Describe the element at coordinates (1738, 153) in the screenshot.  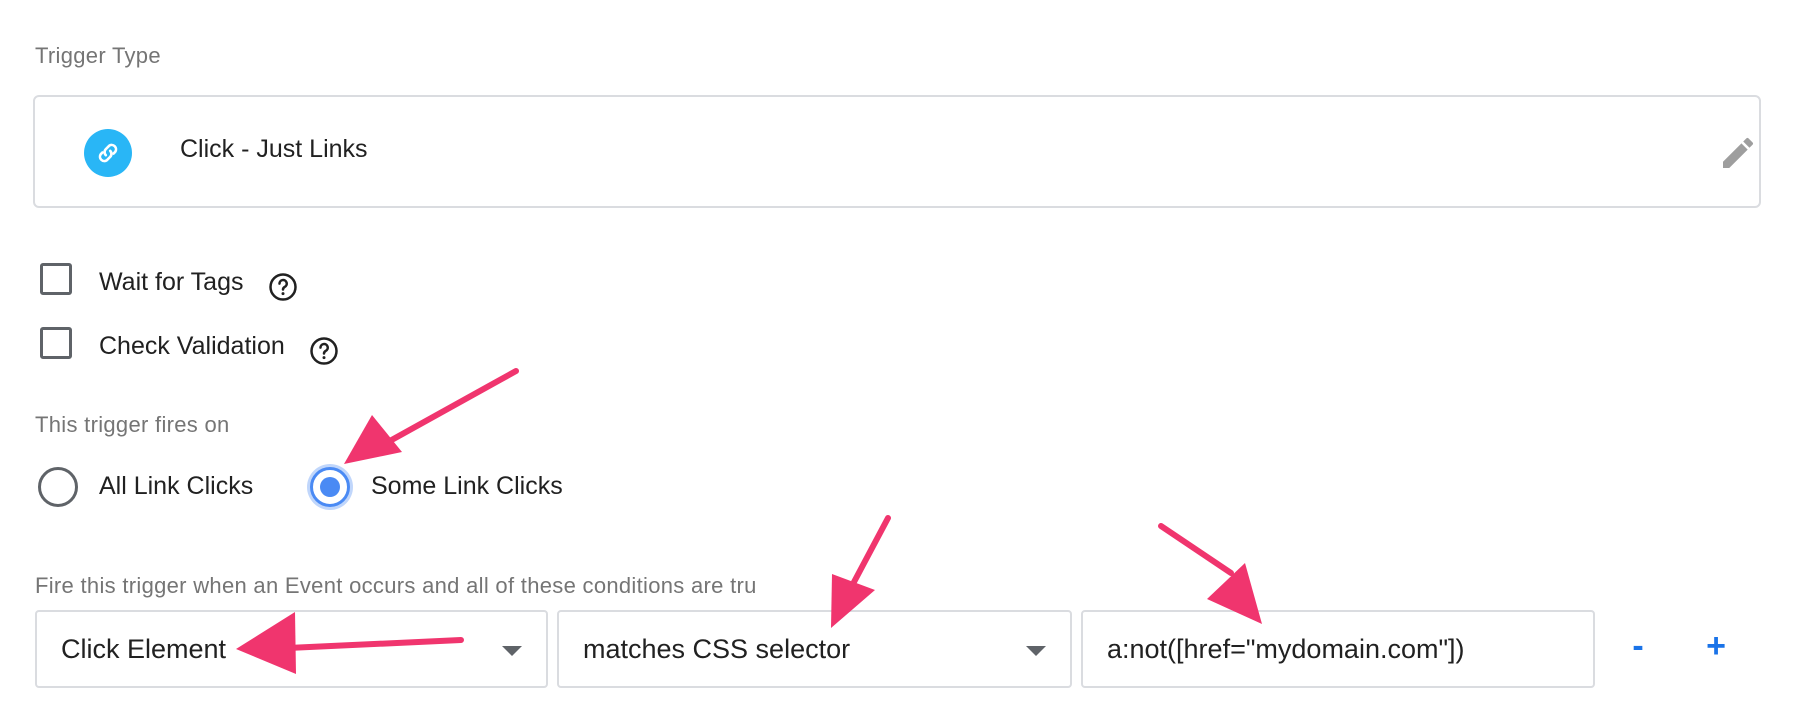
I see `pencil-icon` at that location.